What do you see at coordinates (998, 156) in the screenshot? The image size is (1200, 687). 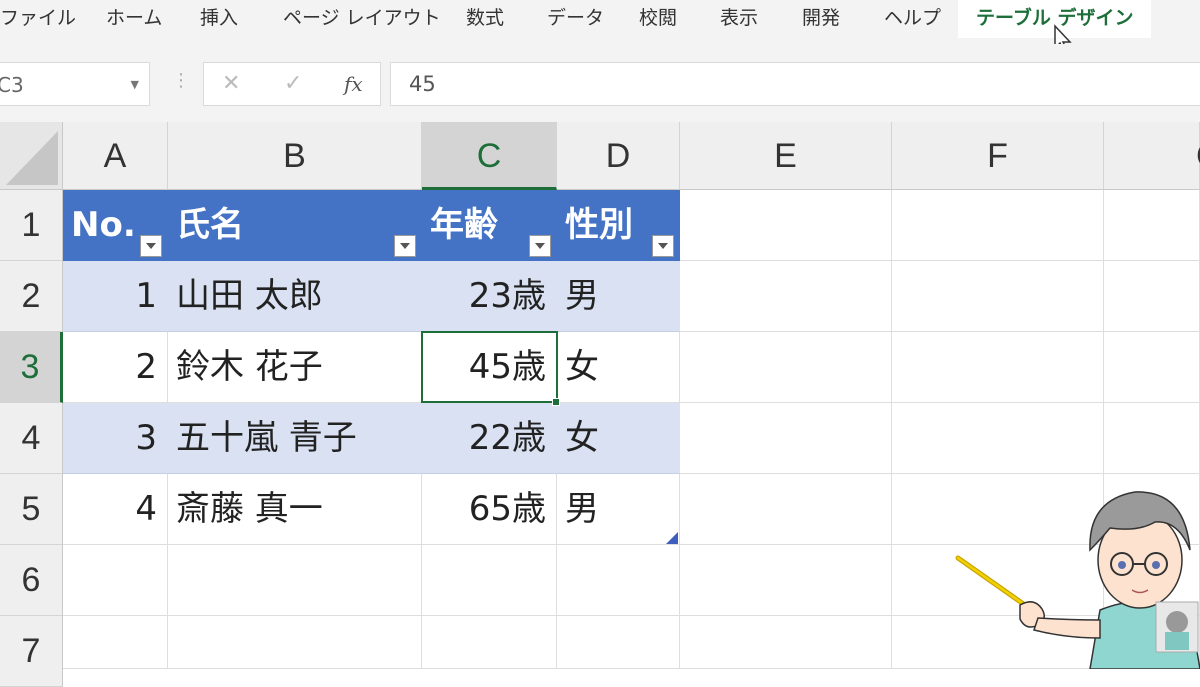 I see `column-header-f: F` at bounding box center [998, 156].